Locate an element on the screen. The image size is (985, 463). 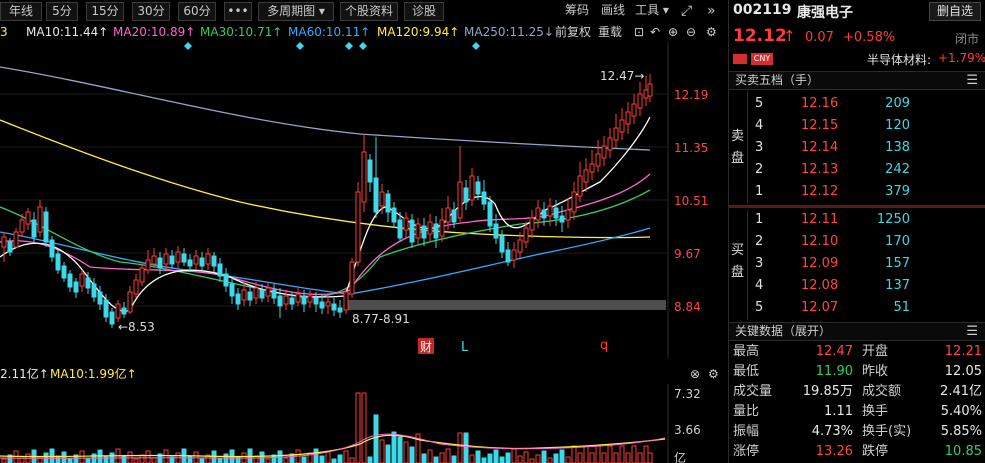
ask-row: 2 12.13 242 is located at coordinates (857, 170).